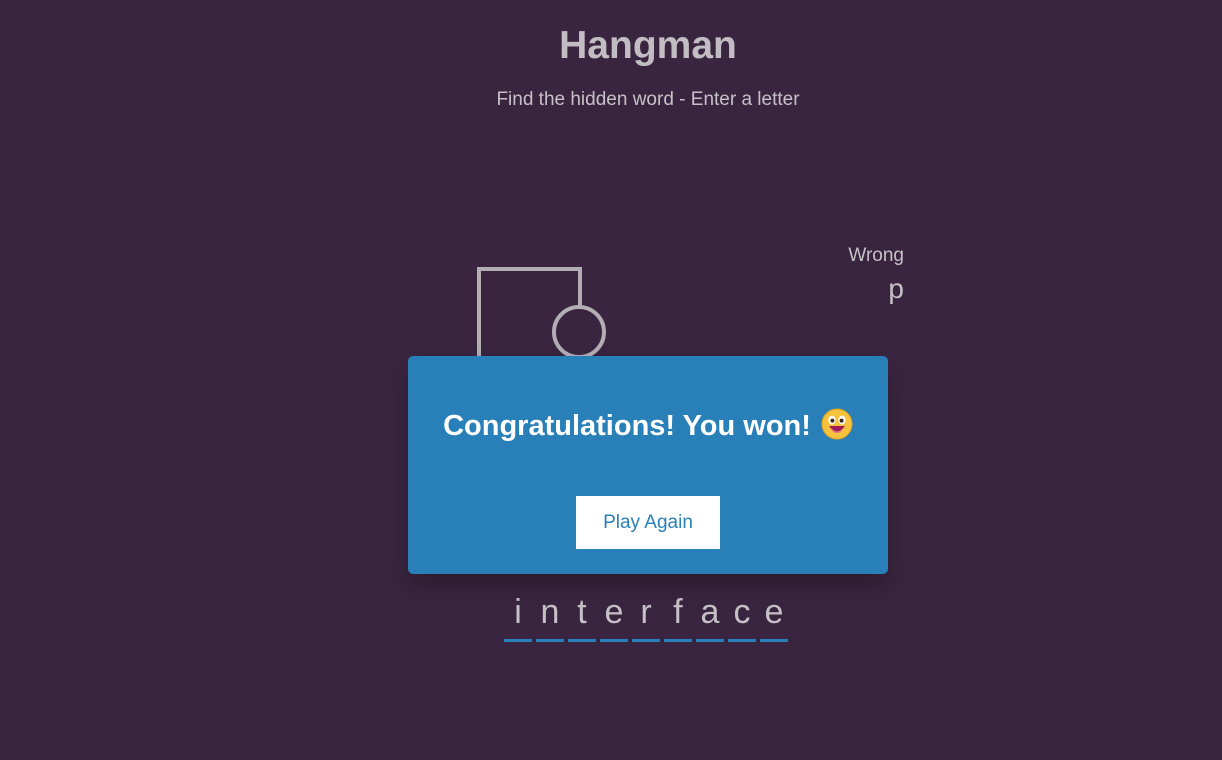 The width and height of the screenshot is (1222, 760). What do you see at coordinates (710, 617) in the screenshot?
I see `word-letter: a` at bounding box center [710, 617].